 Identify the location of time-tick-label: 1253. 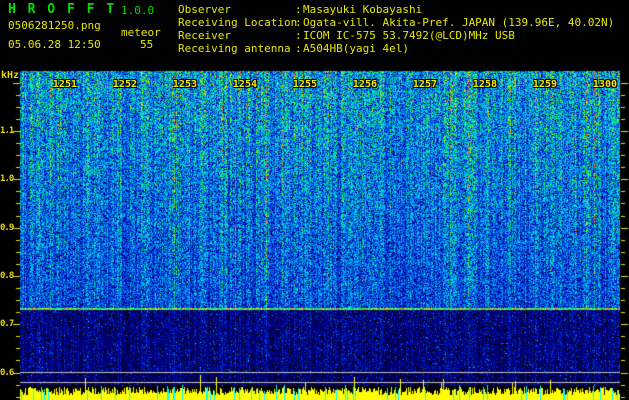
(184, 84).